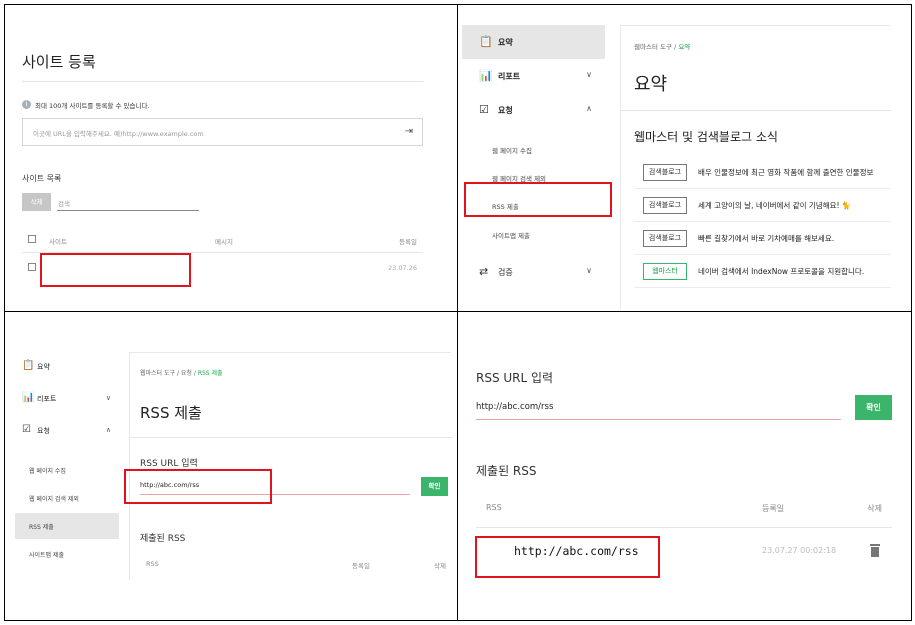 Image resolution: width=915 pixels, height=625 pixels. What do you see at coordinates (92, 106) in the screenshot?
I see `info-text: 최대 100개 사이트를 등록할 수 있습니다.` at bounding box center [92, 106].